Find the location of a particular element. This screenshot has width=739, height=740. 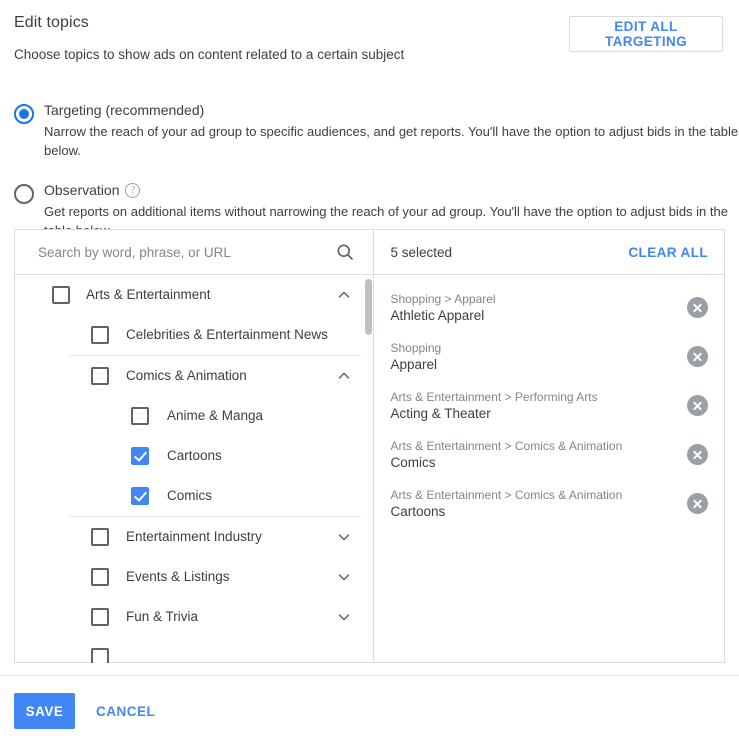

help-icon: ? is located at coordinates (133, 190).